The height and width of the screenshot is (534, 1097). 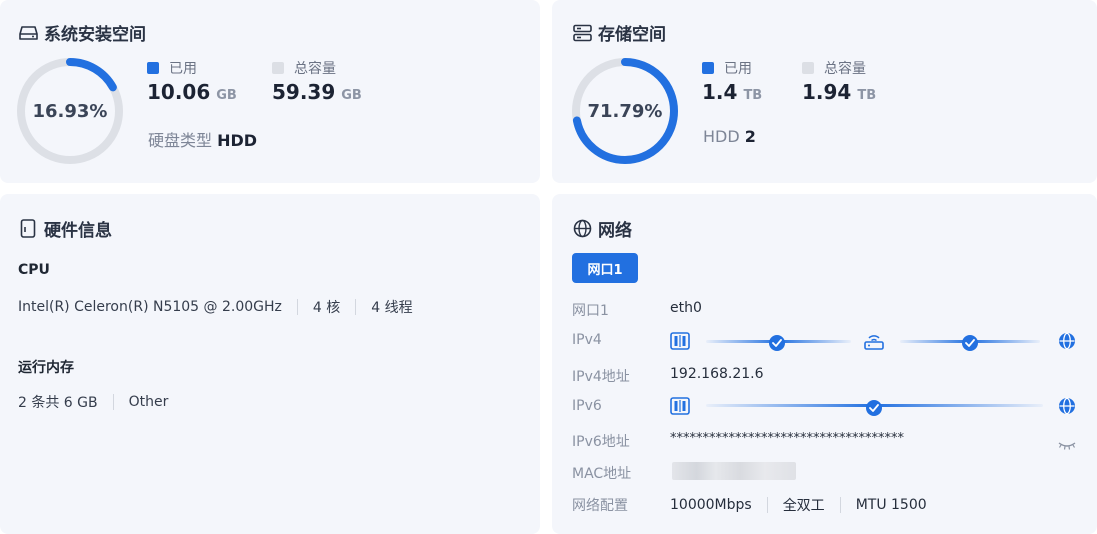 What do you see at coordinates (78, 231) in the screenshot?
I see `hardware-title-text: 硬件信息` at bounding box center [78, 231].